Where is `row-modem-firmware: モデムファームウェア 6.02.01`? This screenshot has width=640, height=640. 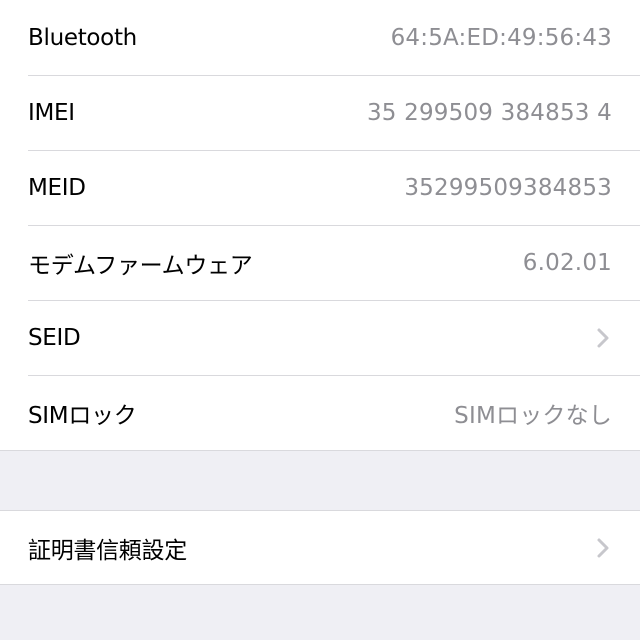 row-modem-firmware: モデムファームウェア 6.02.01 is located at coordinates (320, 262).